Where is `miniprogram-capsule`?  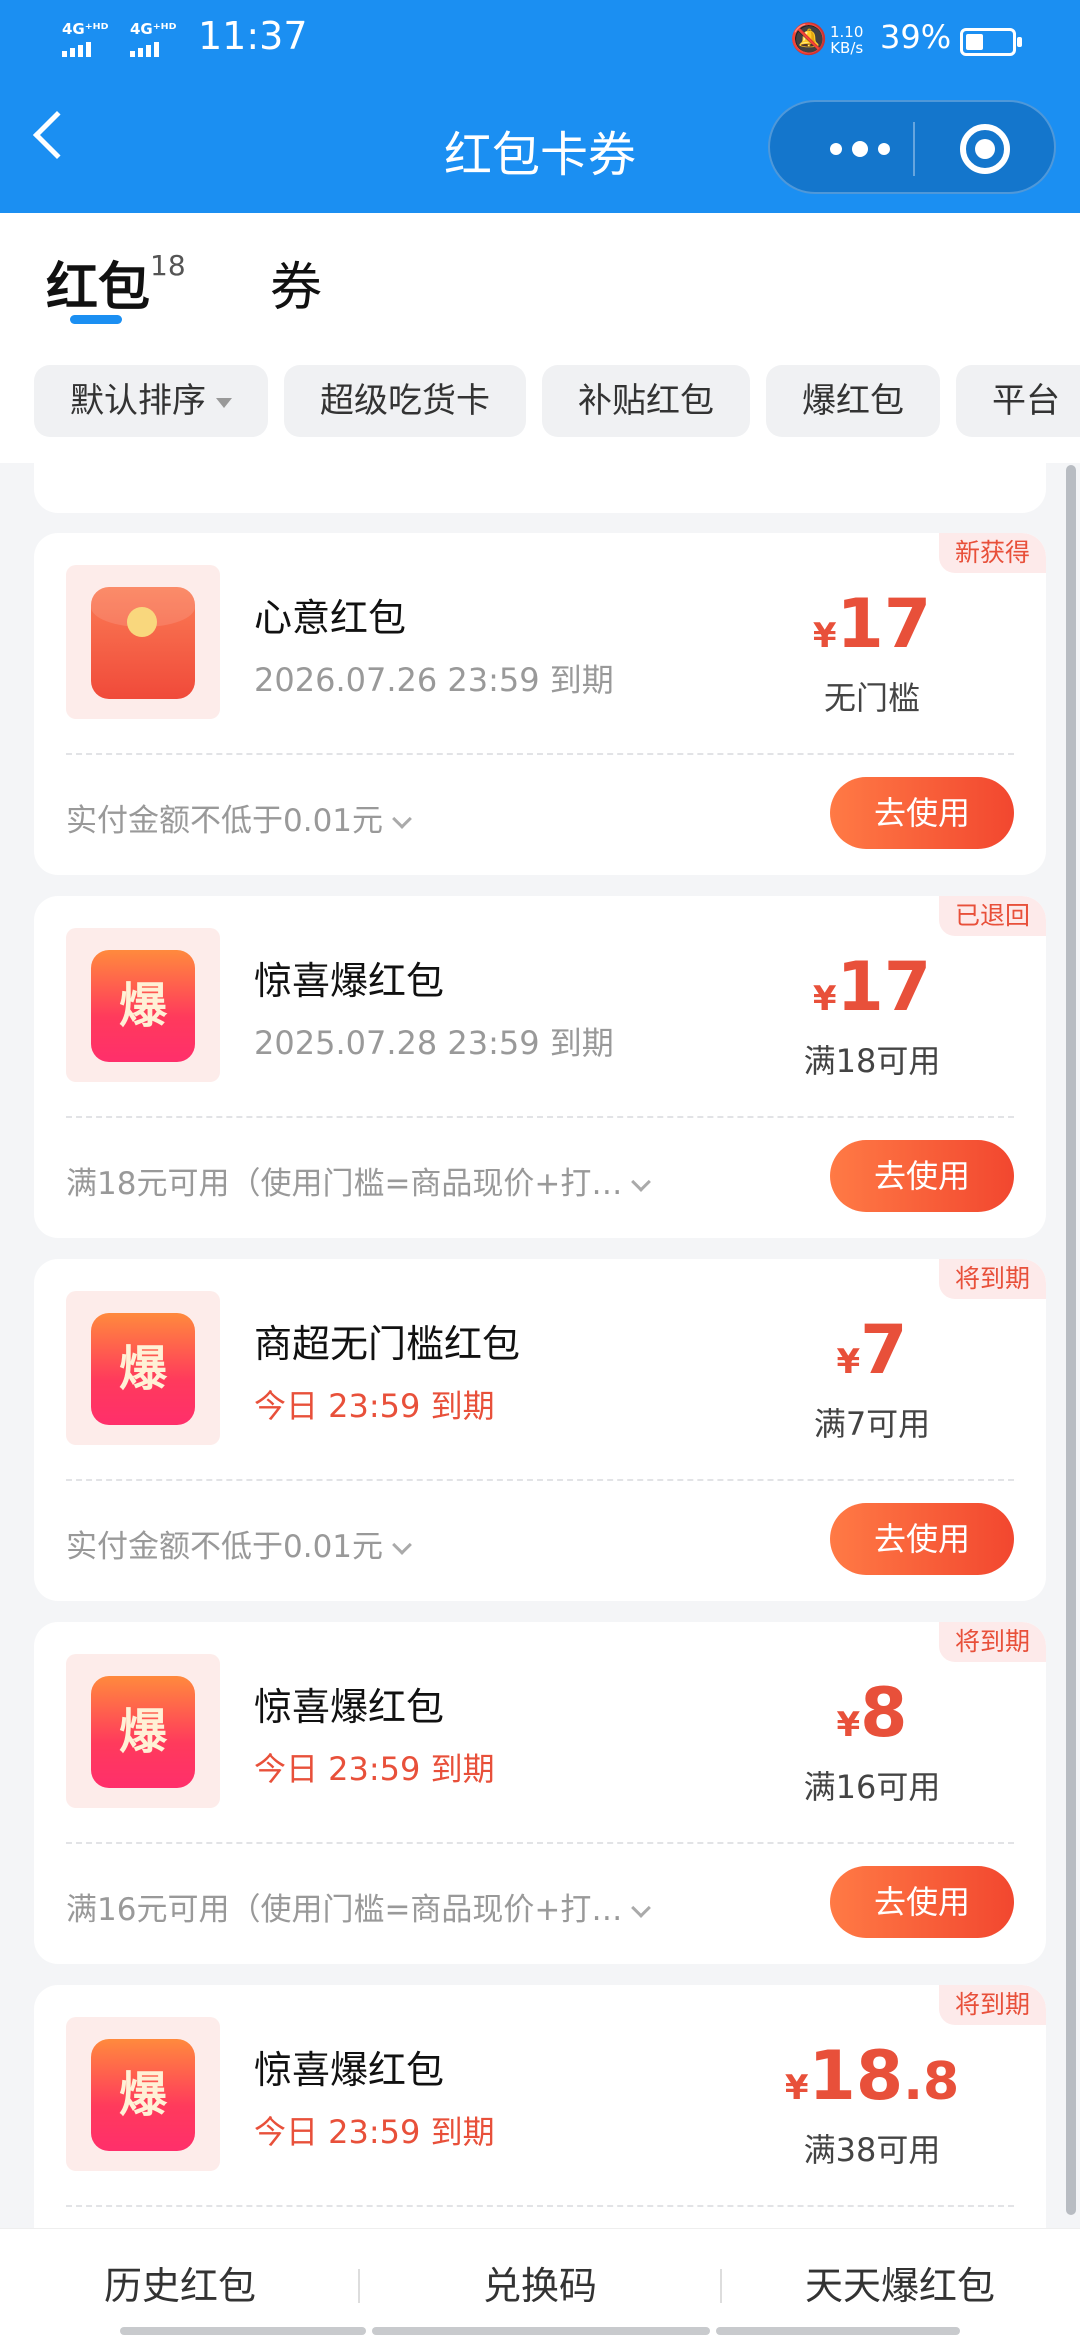
miniprogram-capsule is located at coordinates (912, 147).